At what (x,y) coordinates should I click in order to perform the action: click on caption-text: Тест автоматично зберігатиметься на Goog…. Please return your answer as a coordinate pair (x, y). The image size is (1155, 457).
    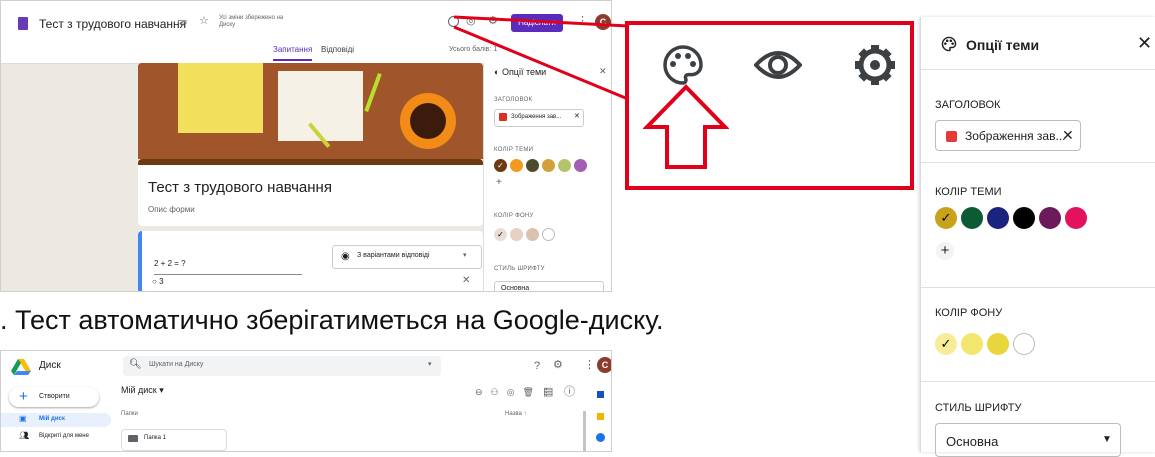
    Looking at the image, I should click on (339, 320).